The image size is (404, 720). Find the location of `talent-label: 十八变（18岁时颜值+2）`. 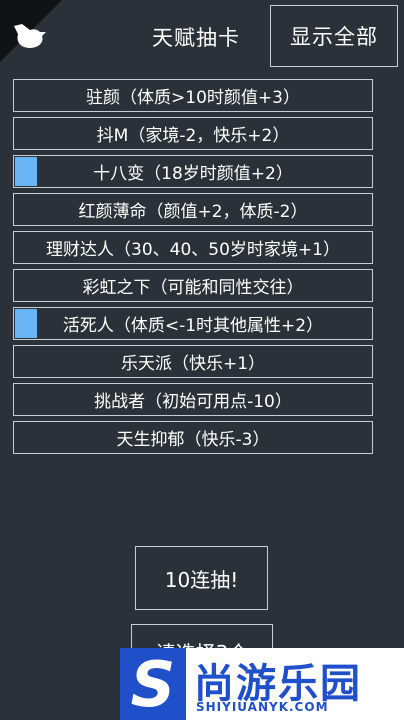

talent-label: 十八变（18岁时颜值+2） is located at coordinates (193, 174).